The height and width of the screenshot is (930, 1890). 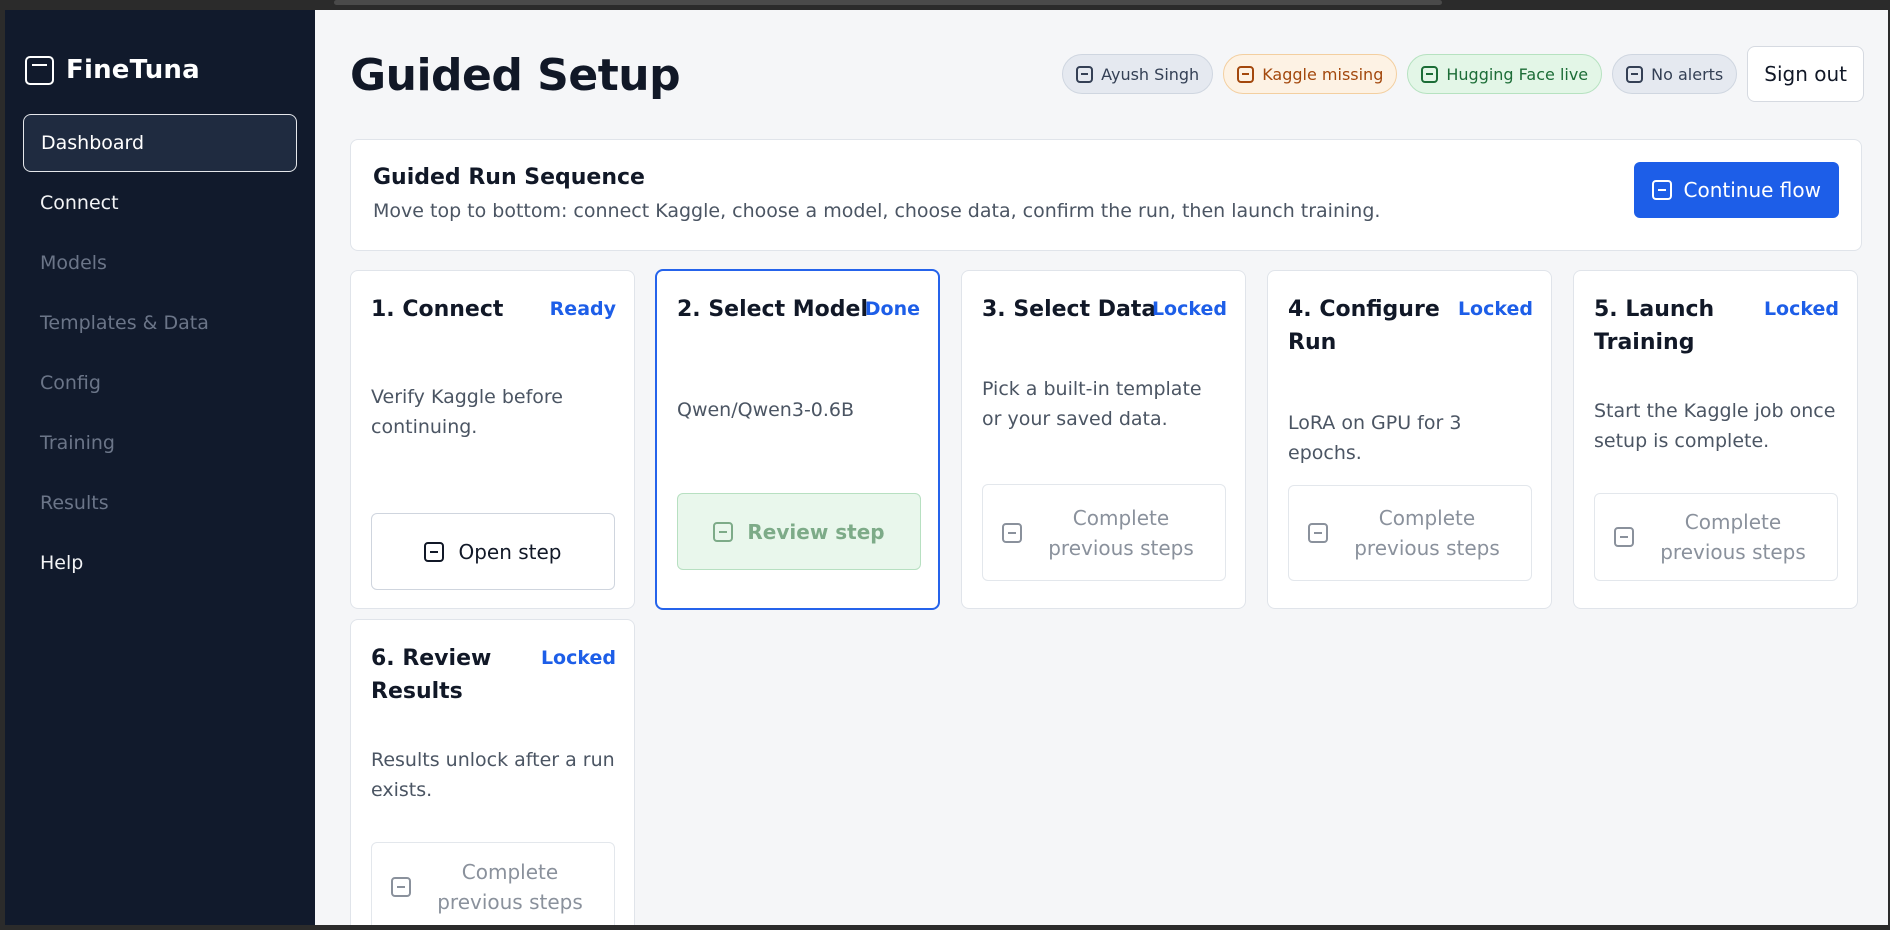 I want to click on huggingface-status-label: Hugging Face live, so click(x=1517, y=74).